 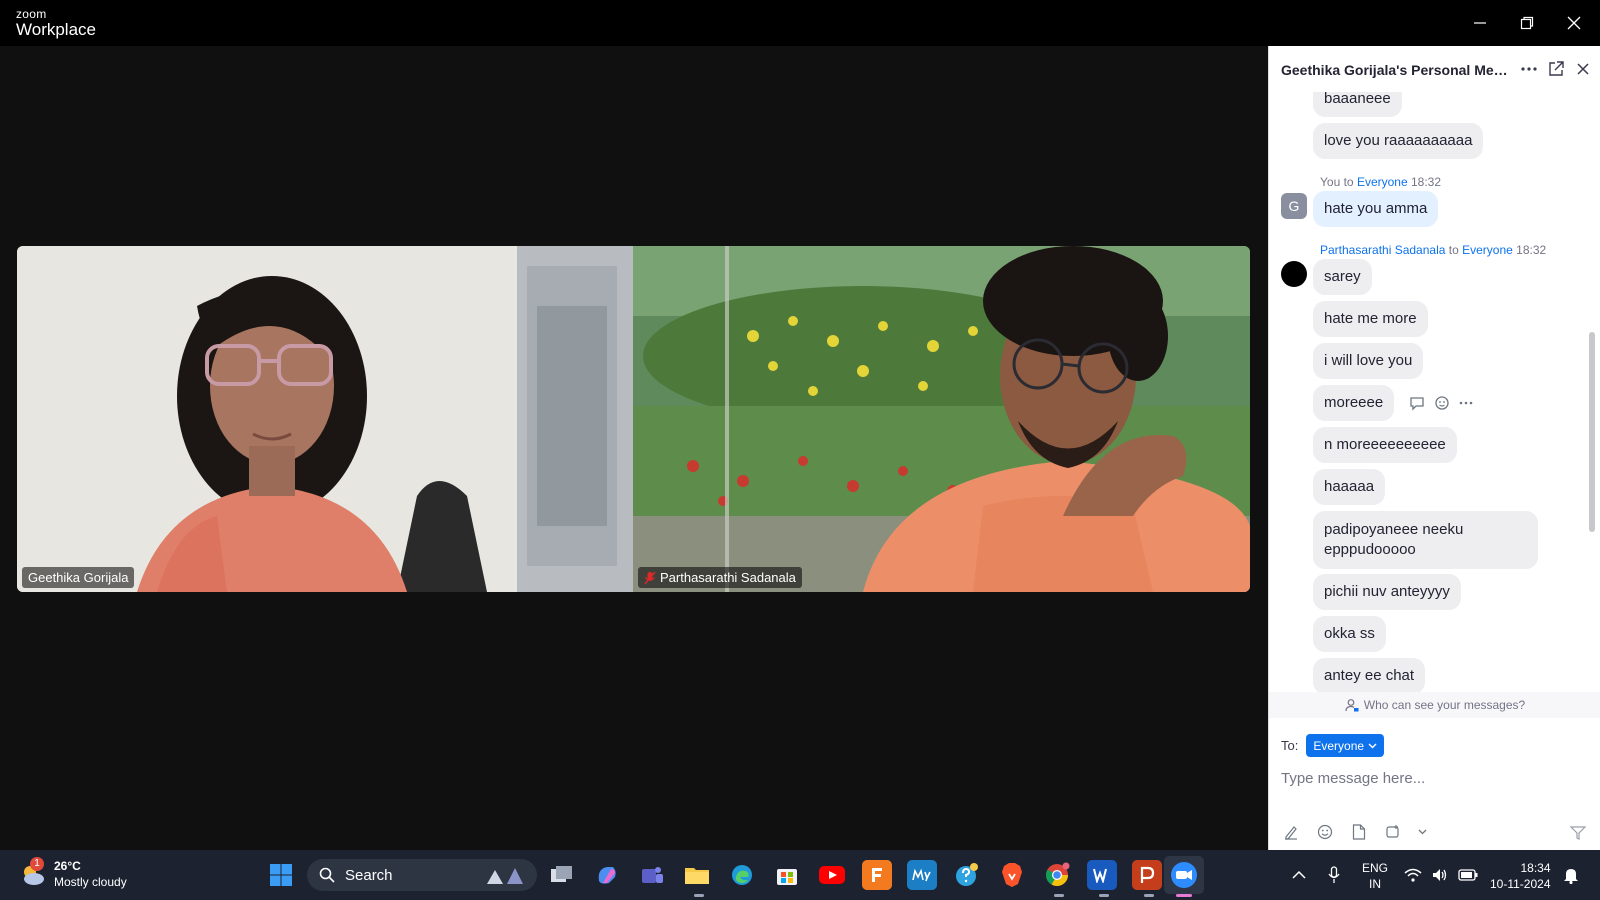 I want to click on chat-message: hate you amma, so click(x=1376, y=209).